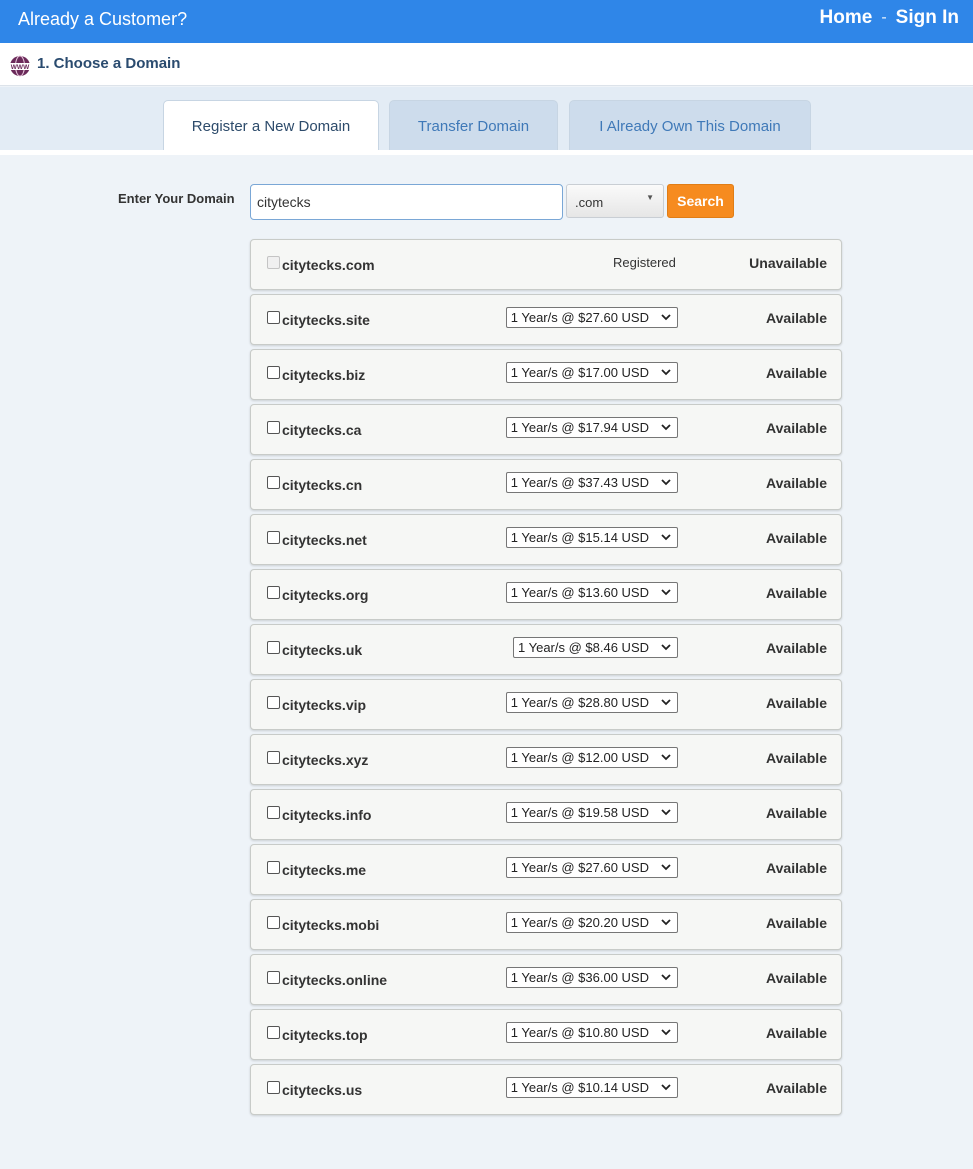  I want to click on tab-register-new-domain: Register a New Domain, so click(271, 126).